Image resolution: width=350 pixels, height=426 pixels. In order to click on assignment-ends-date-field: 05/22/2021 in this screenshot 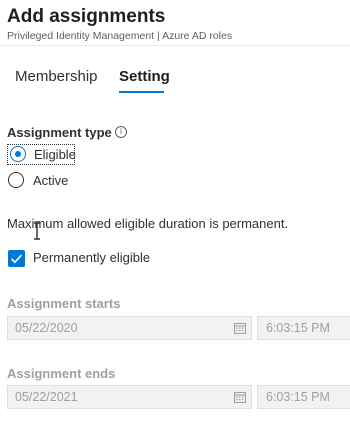, I will do `click(129, 397)`.